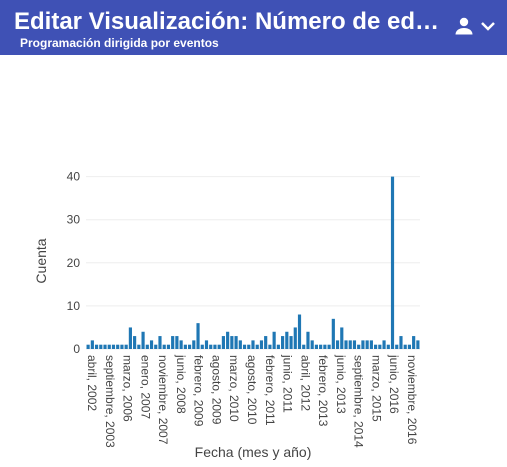  What do you see at coordinates (163, 400) in the screenshot?
I see `x-tick-label: noviembre, 2007` at bounding box center [163, 400].